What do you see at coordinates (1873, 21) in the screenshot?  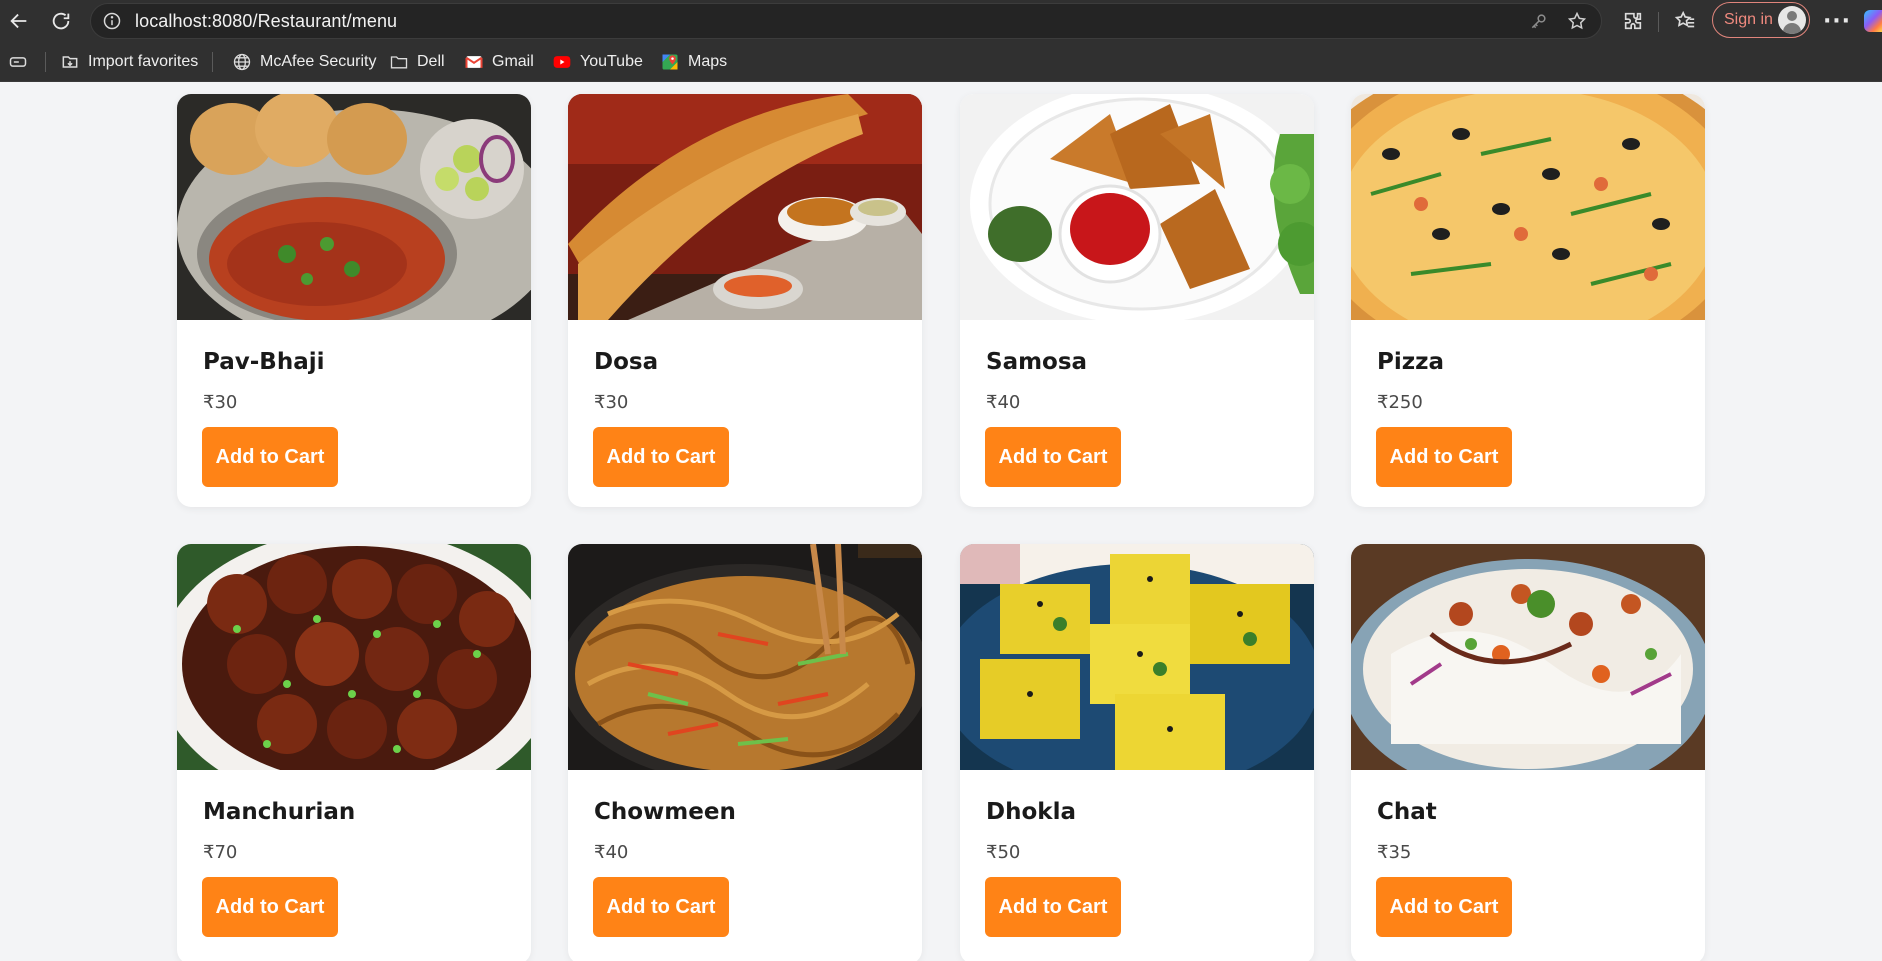 I see `copilot-icon` at bounding box center [1873, 21].